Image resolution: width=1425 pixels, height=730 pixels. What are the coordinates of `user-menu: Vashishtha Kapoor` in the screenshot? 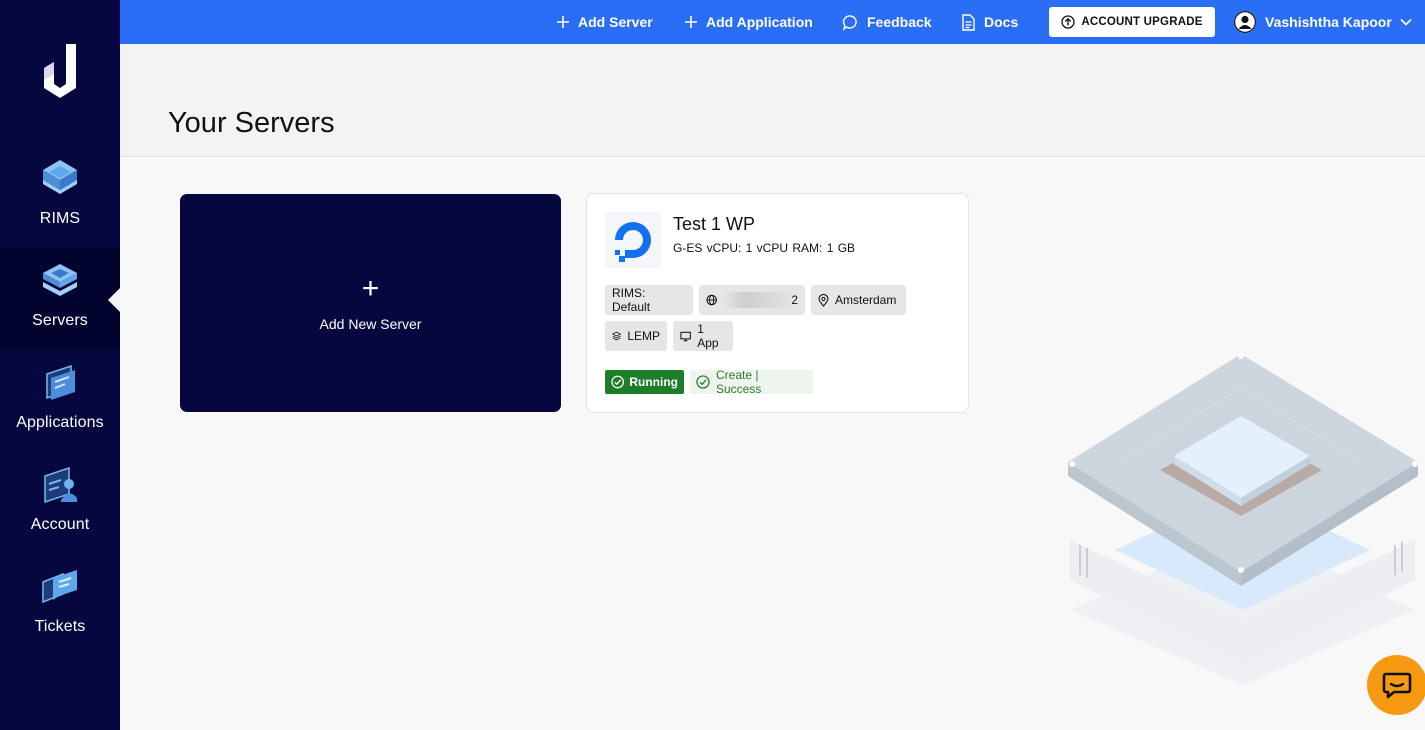 It's located at (1323, 22).